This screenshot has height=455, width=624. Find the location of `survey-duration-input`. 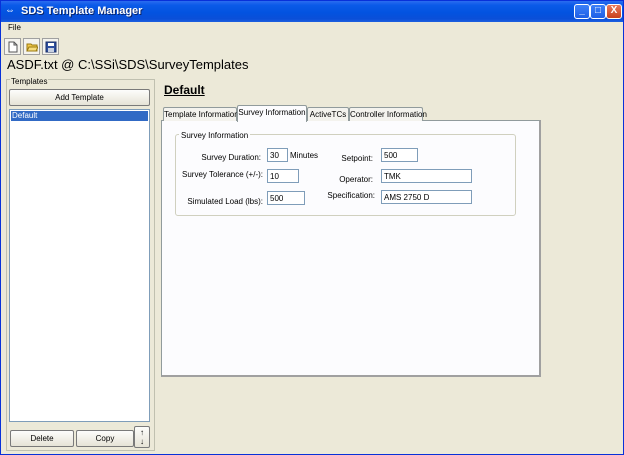

survey-duration-input is located at coordinates (277, 155).